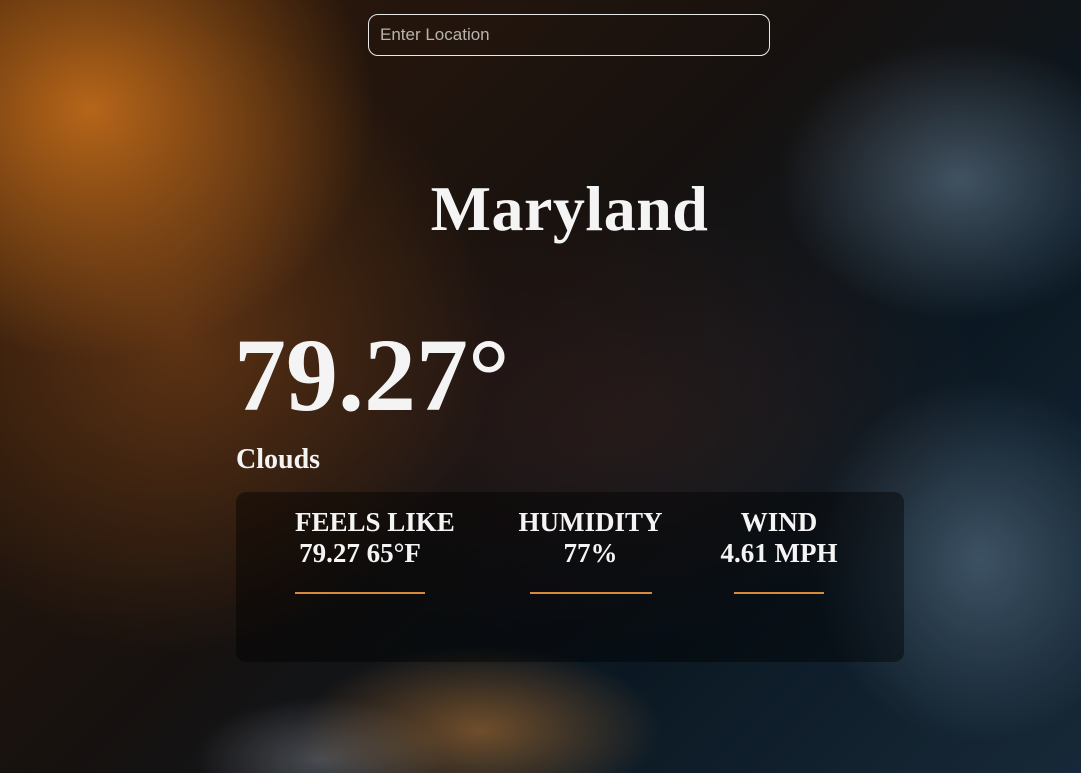 This screenshot has height=773, width=1081. Describe the element at coordinates (590, 553) in the screenshot. I see `humidity-value: 77%` at that location.